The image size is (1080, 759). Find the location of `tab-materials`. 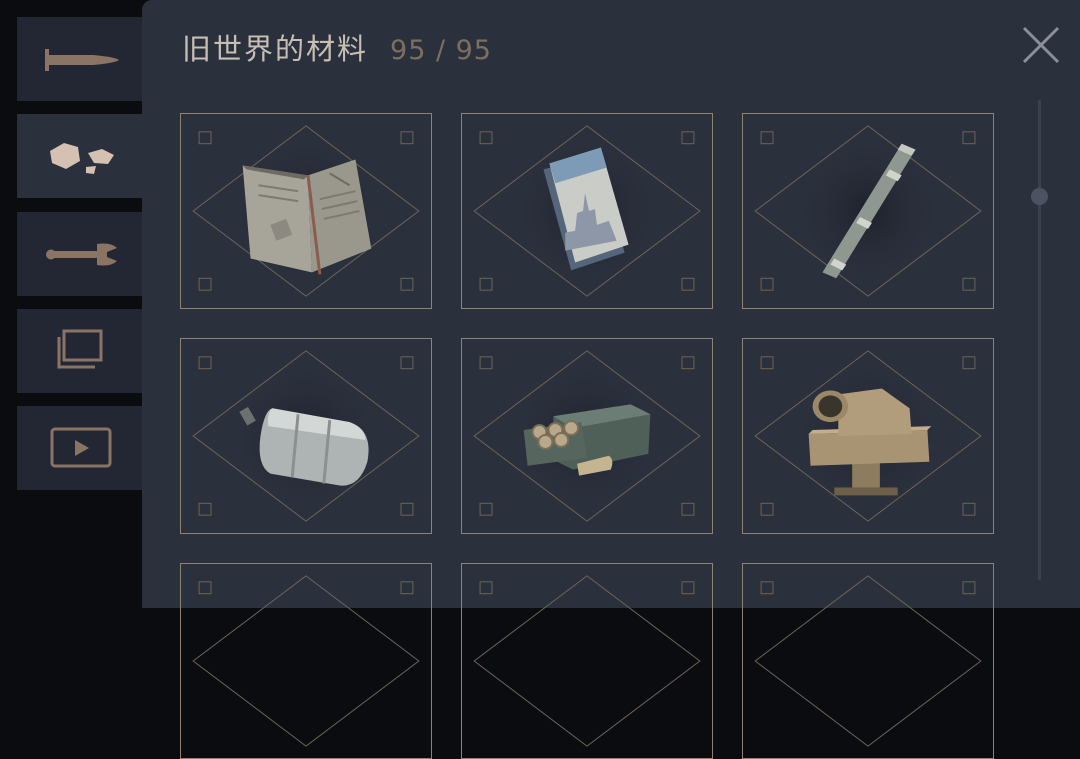

tab-materials is located at coordinates (82, 156).